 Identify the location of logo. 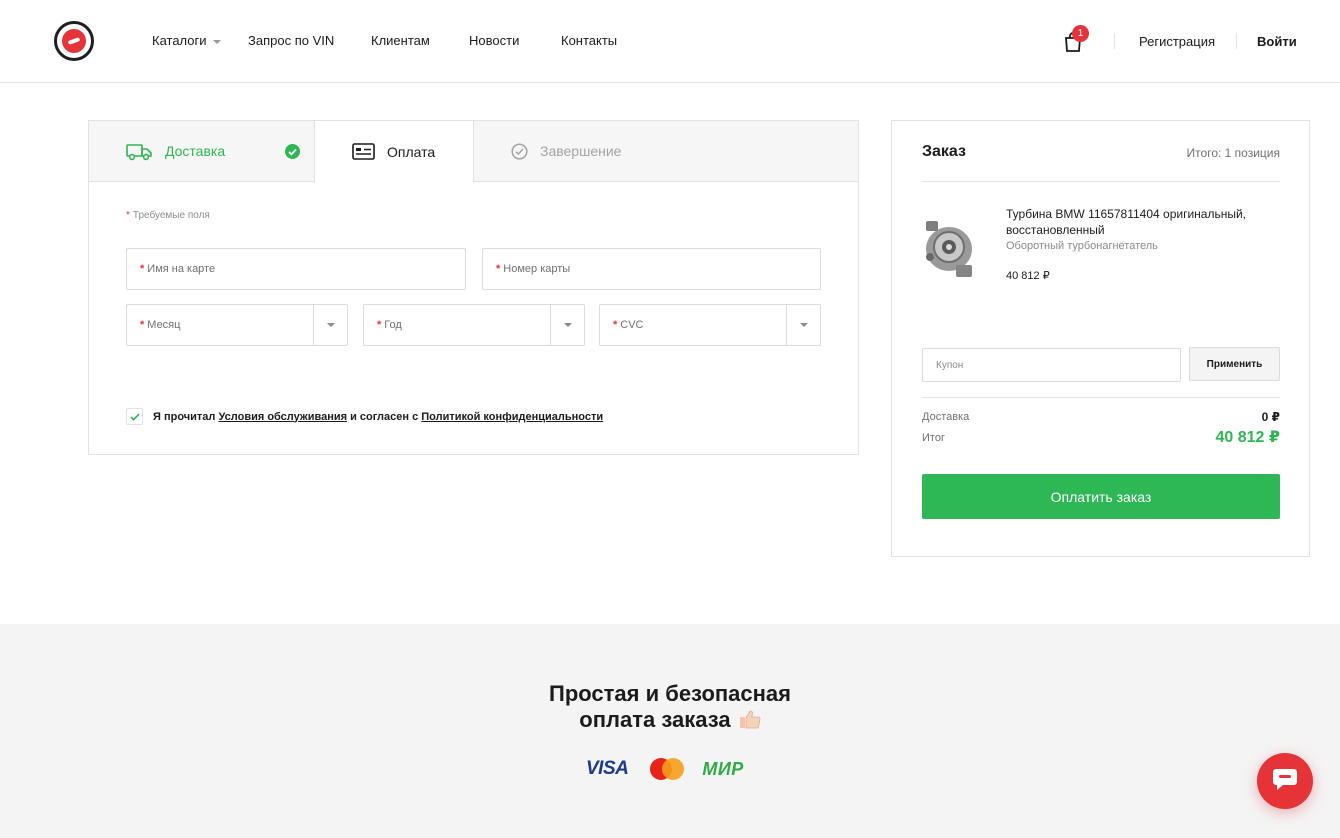
(74, 41).